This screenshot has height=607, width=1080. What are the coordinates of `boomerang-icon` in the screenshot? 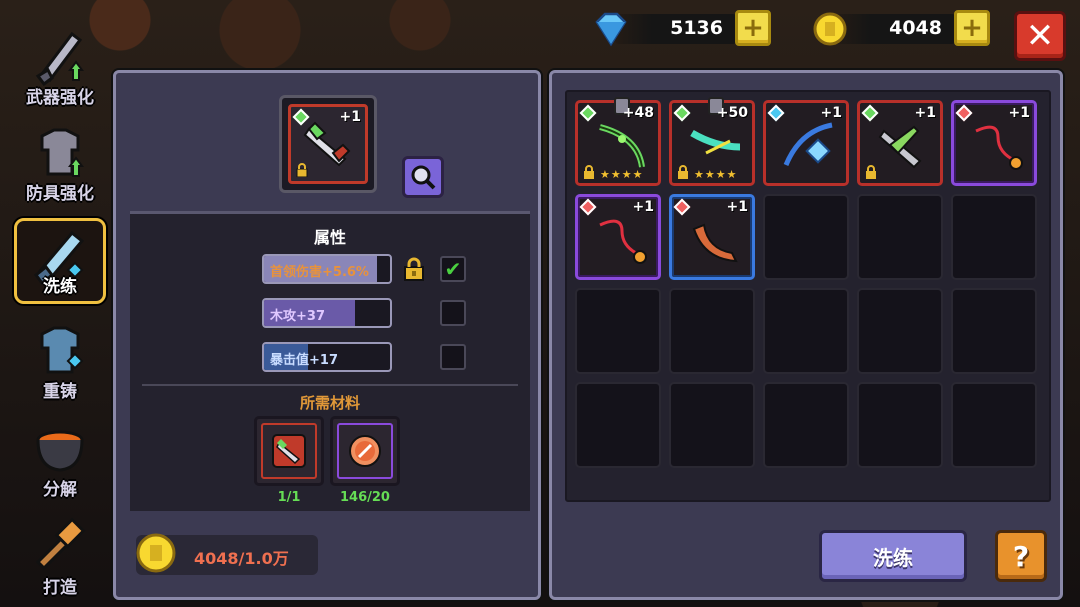 It's located at (715, 243).